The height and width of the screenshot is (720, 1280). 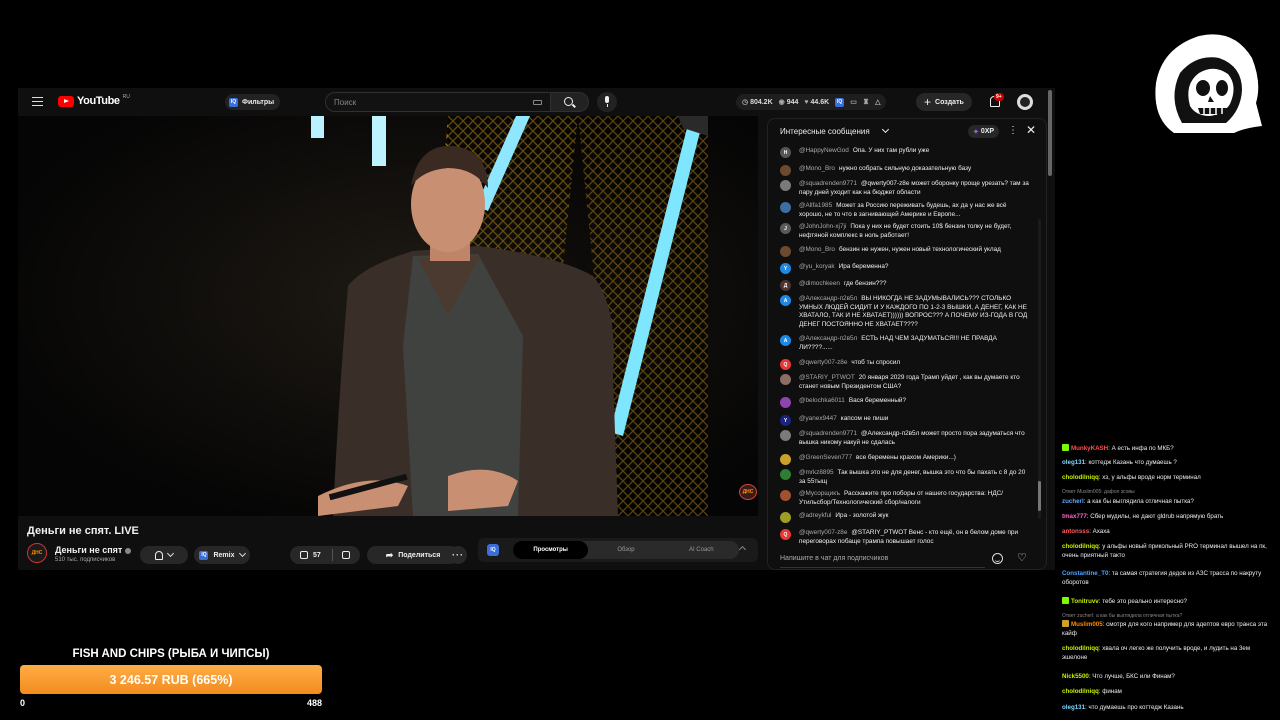 What do you see at coordinates (905, 268) in the screenshot?
I see `chat-message: Y @yu_koryak Ира беременна?` at bounding box center [905, 268].